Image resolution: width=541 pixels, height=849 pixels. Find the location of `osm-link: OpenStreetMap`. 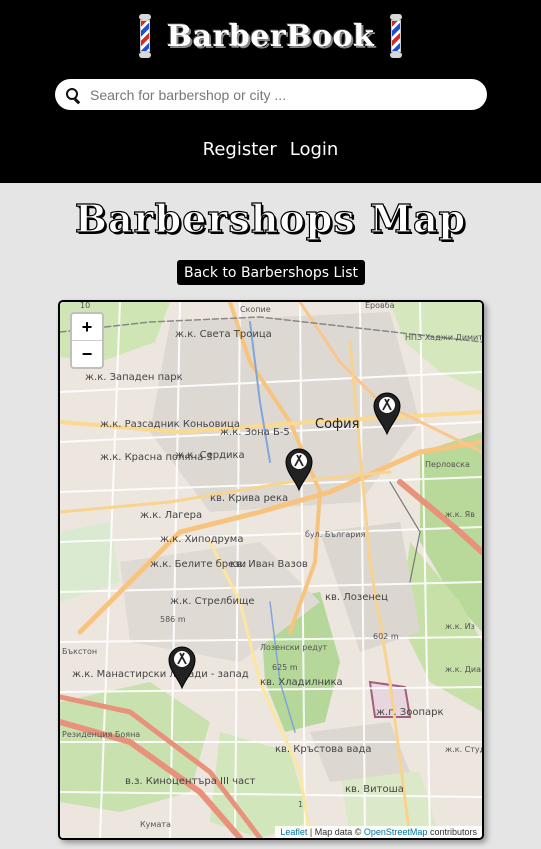

osm-link: OpenStreetMap is located at coordinates (396, 832).